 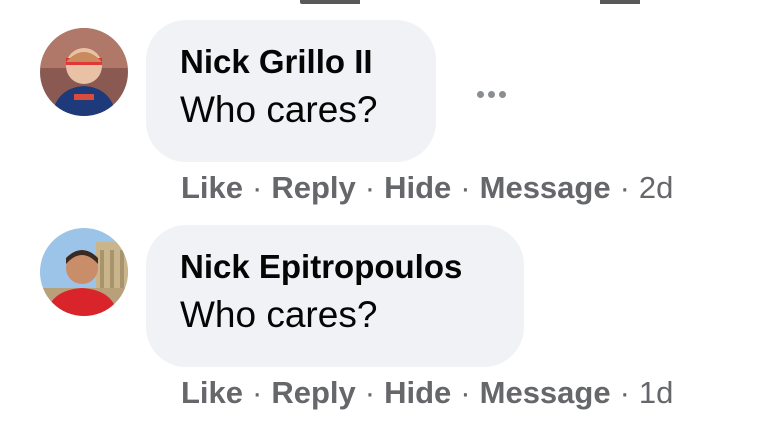 I want to click on comment-timestamp: 1d, so click(x=656, y=392).